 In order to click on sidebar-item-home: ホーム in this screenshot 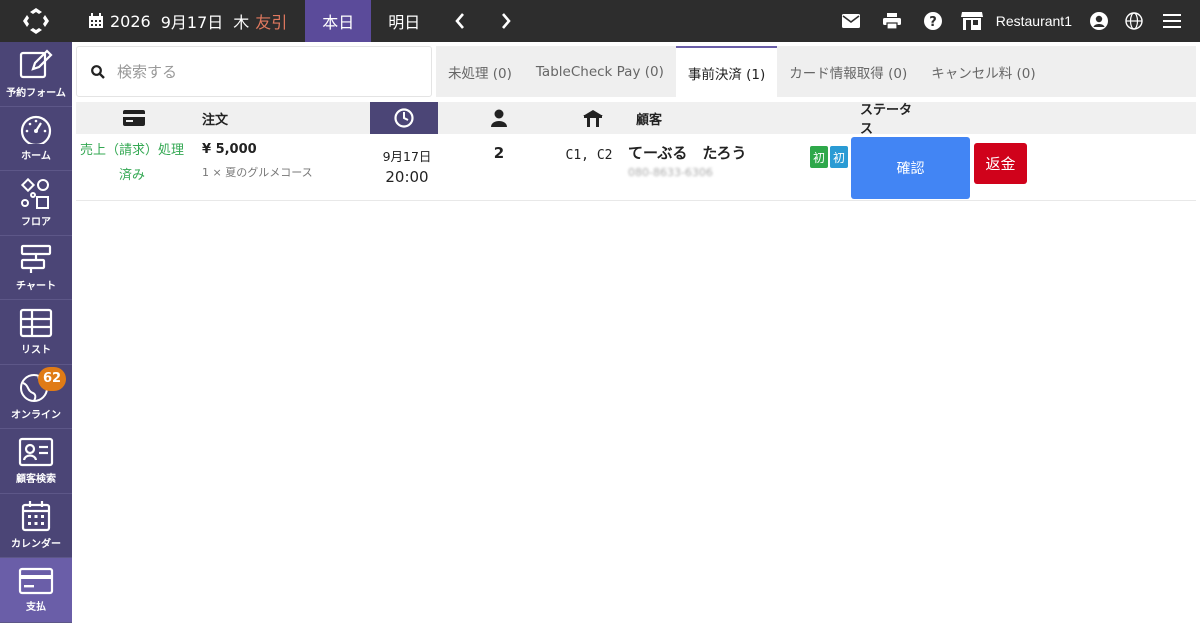, I will do `click(36, 139)`.